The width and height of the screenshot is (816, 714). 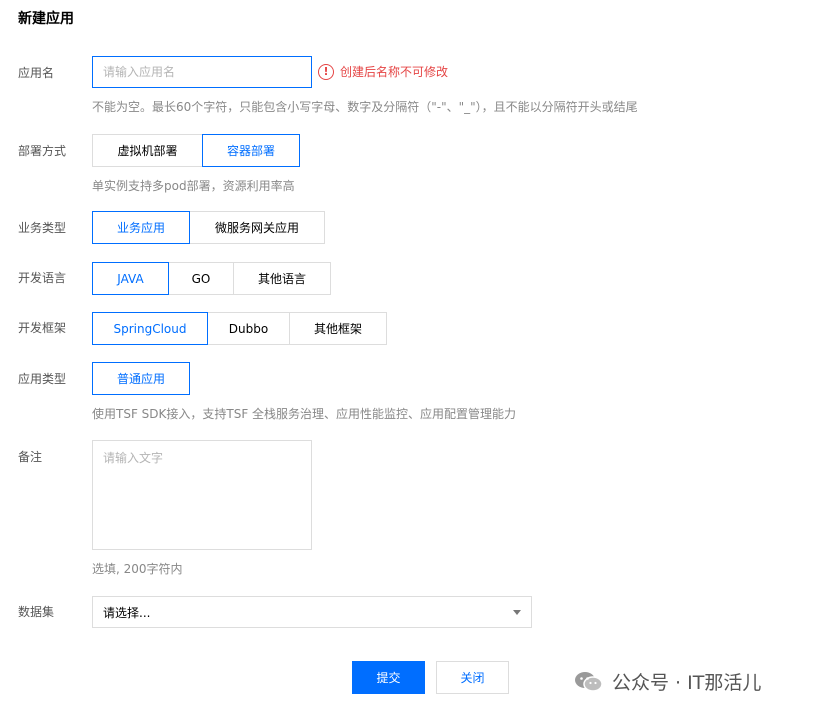 What do you see at coordinates (42, 379) in the screenshot?
I see `app-type-label: 应用类型` at bounding box center [42, 379].